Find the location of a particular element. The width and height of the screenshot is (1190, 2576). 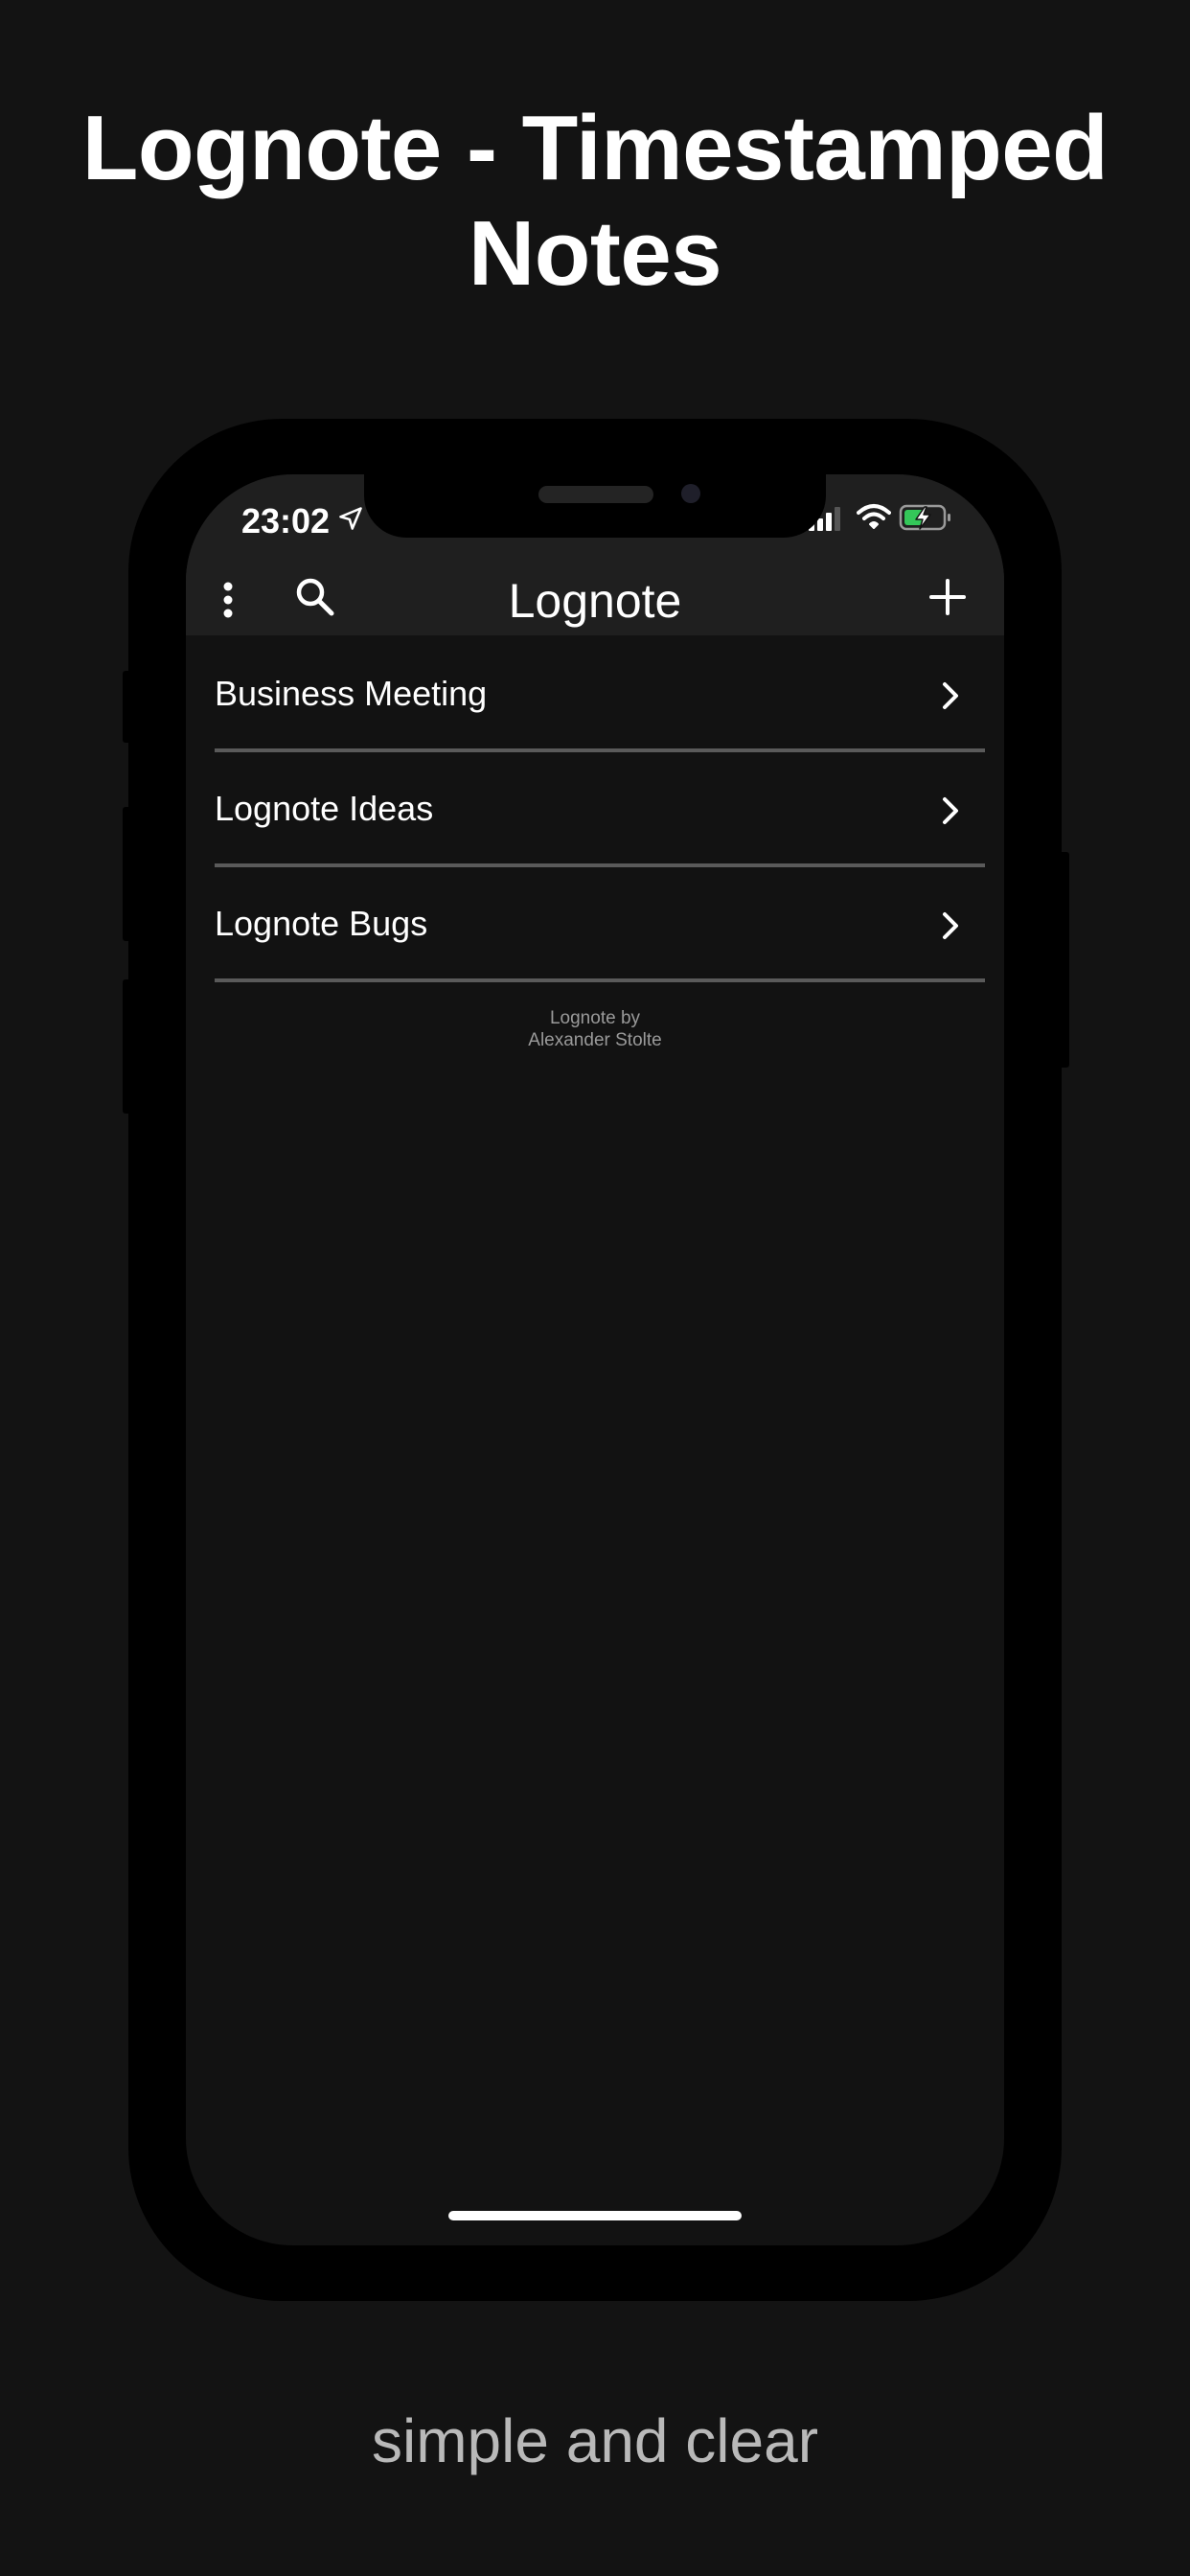

list-item: Lognote Ideas is located at coordinates (600, 810).